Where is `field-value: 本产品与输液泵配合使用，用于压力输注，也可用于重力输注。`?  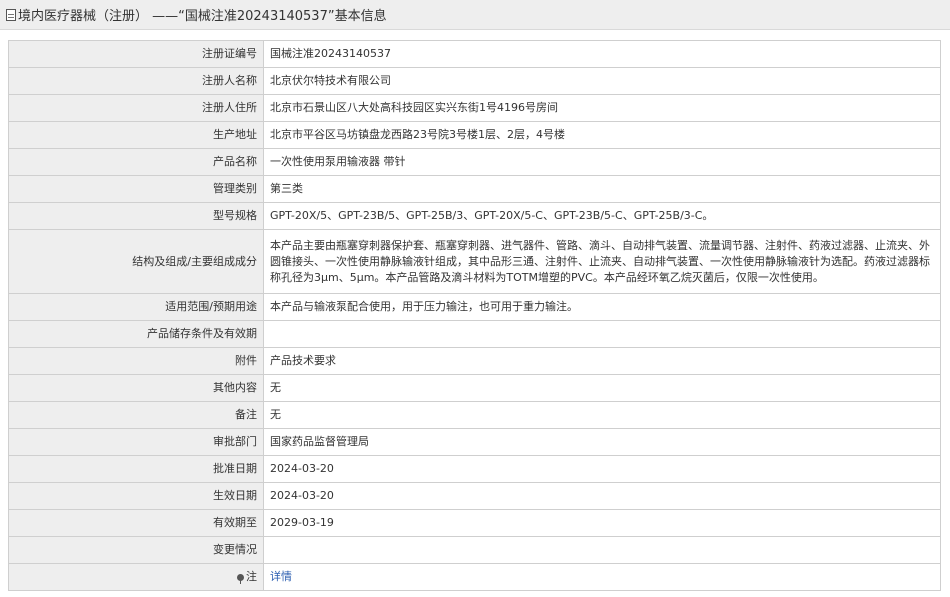 field-value: 本产品与输液泵配合使用，用于压力输注，也可用于重力输注。 is located at coordinates (602, 307).